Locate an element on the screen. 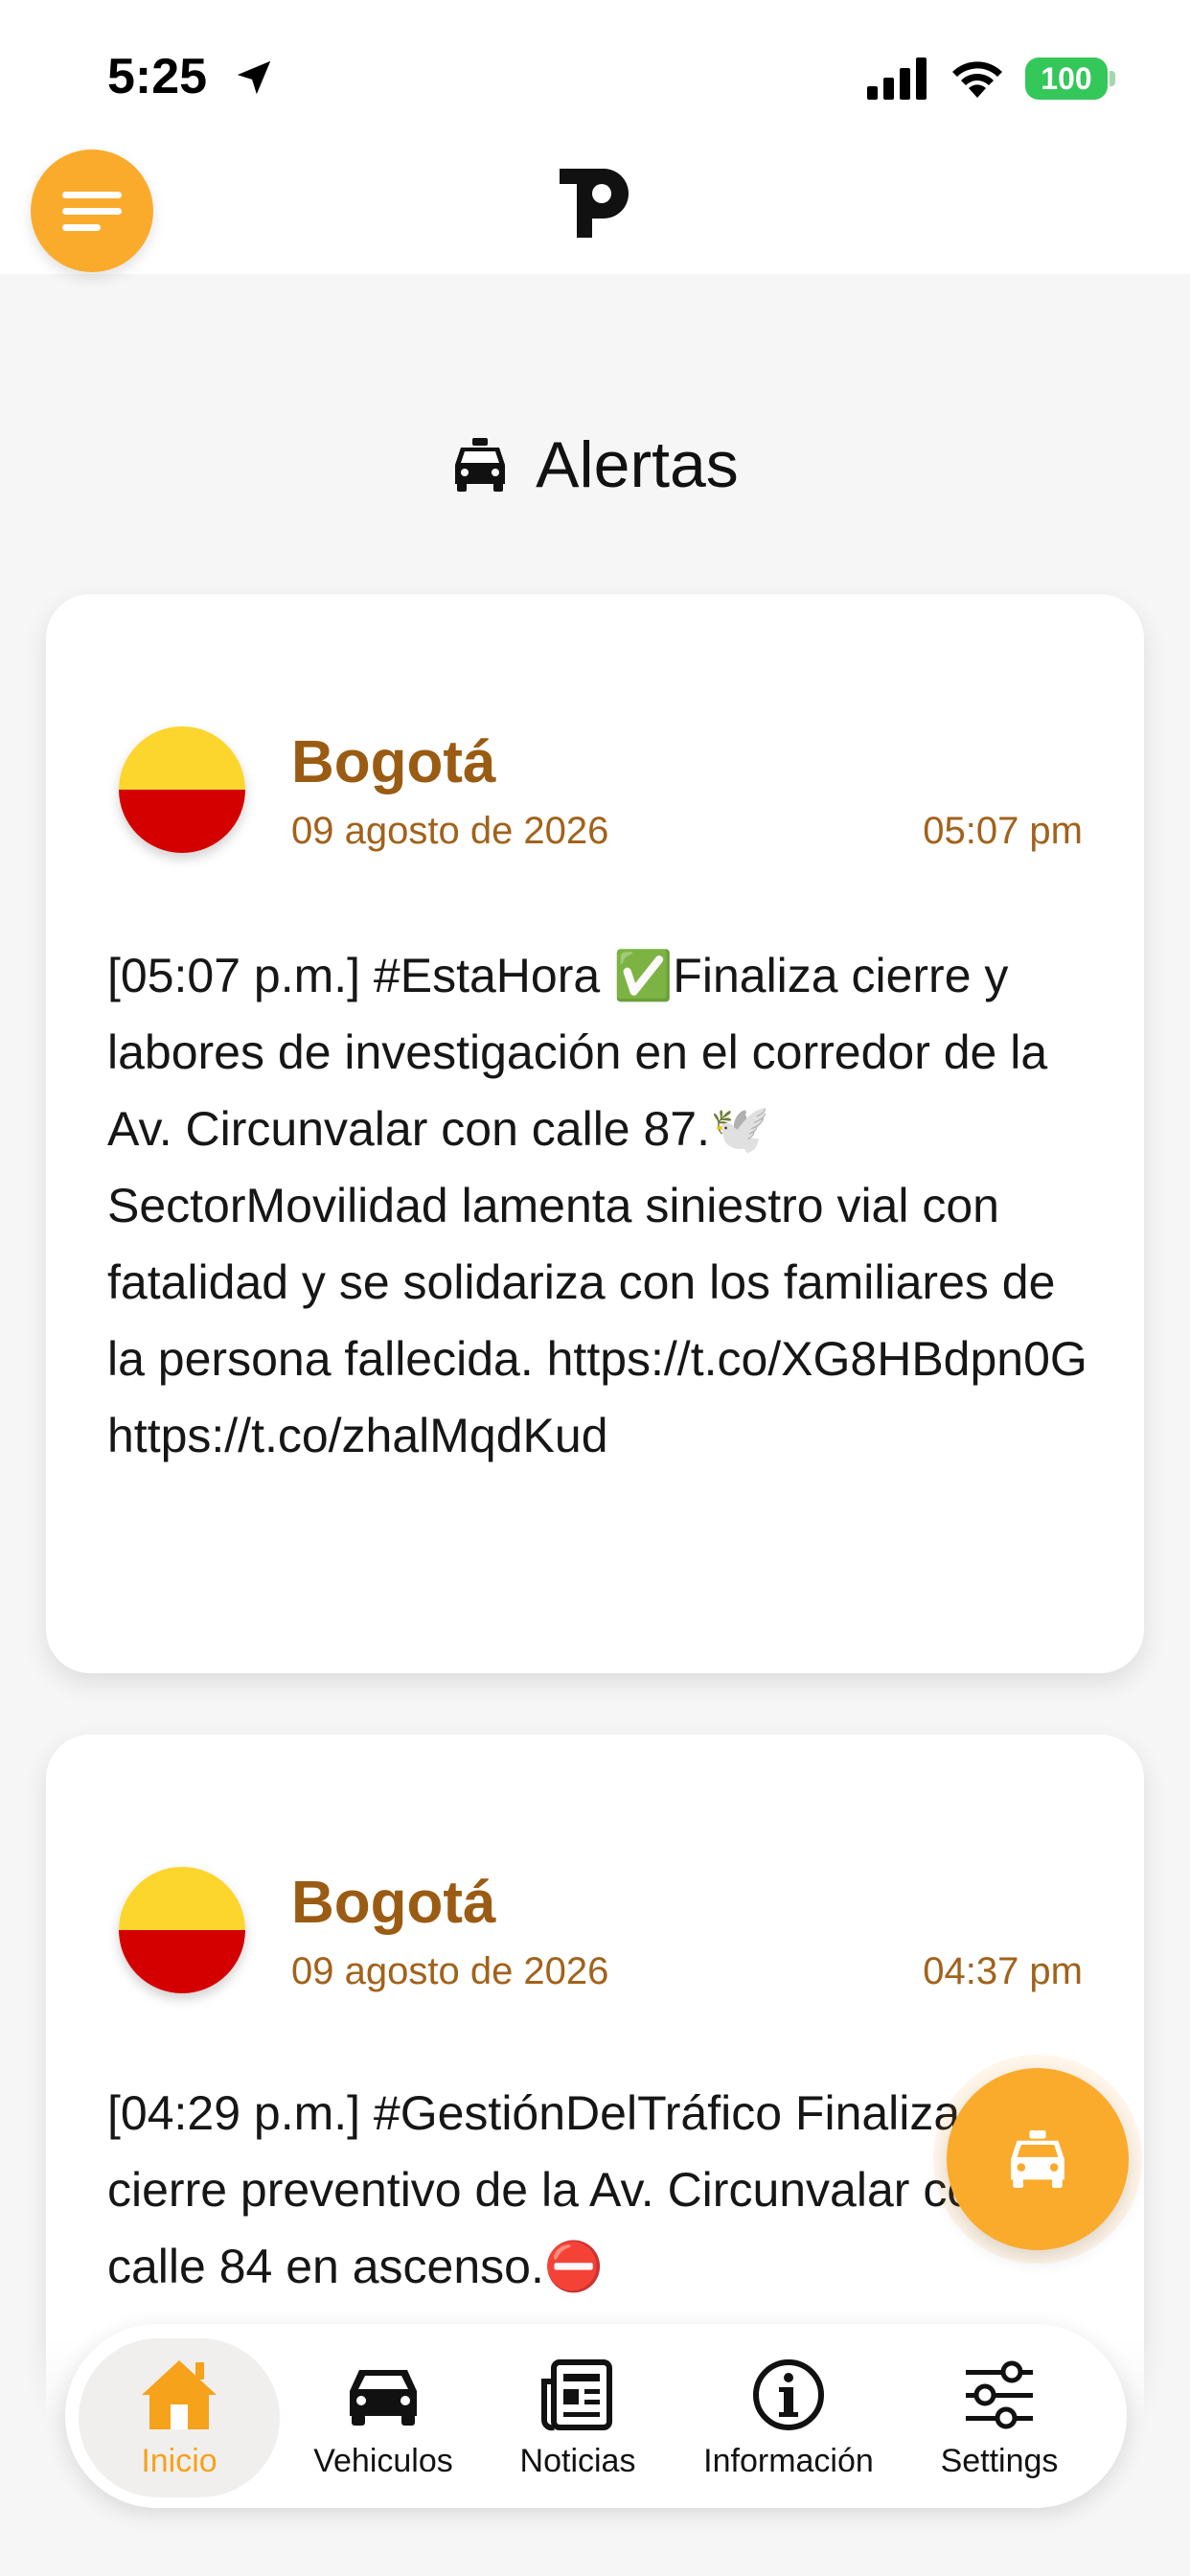  nav-item-informacion: Información is located at coordinates (789, 2417).